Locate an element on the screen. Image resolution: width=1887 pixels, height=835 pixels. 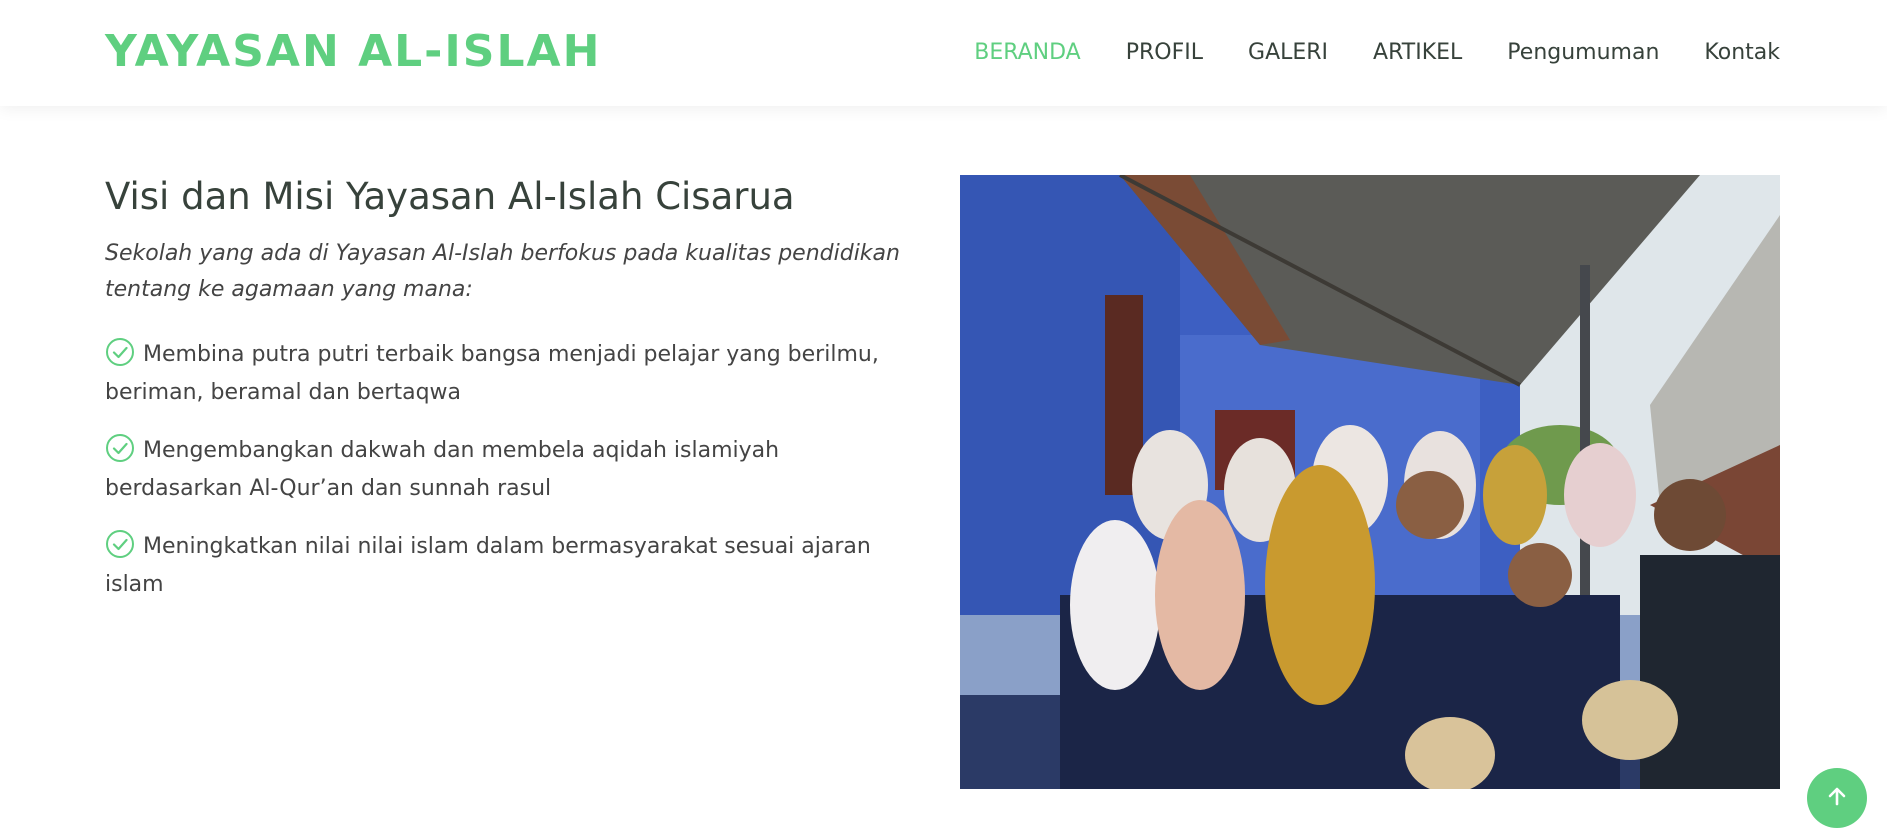
nav-item-kontak: Kontak is located at coordinates (1742, 53).